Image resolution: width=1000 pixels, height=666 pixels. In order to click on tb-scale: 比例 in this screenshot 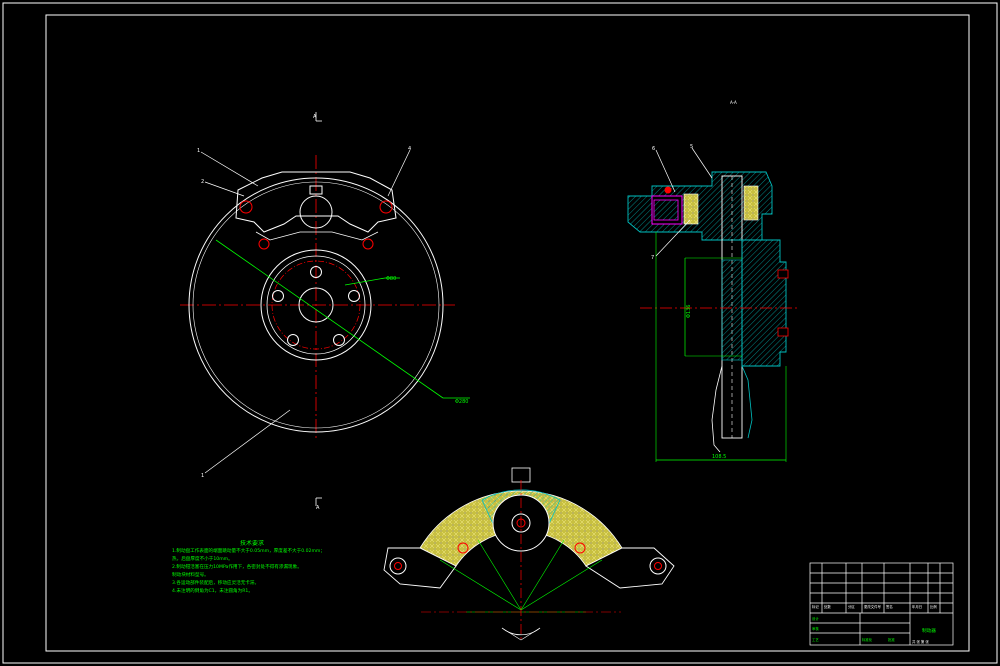, I will do `click(933, 606)`.